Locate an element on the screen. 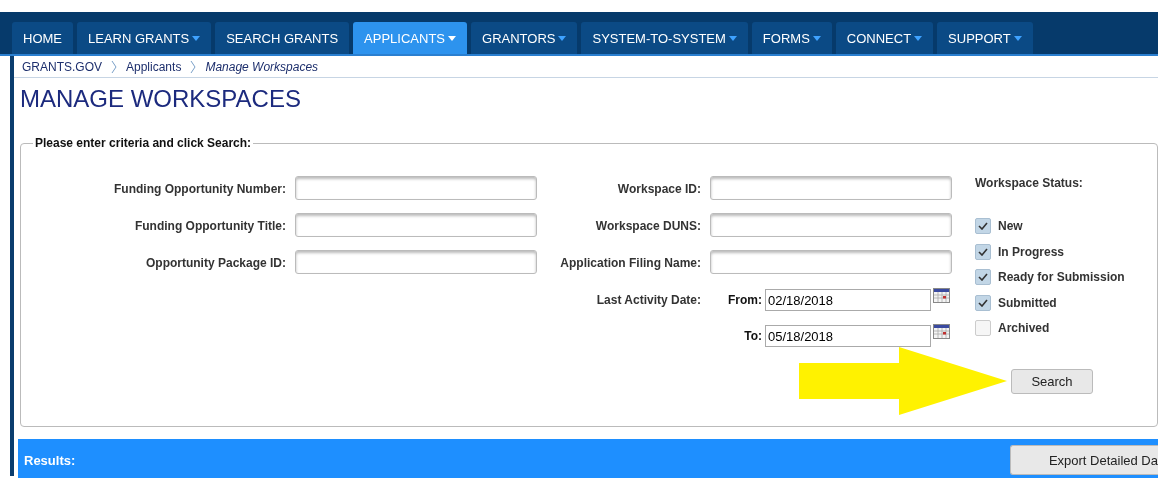 Image resolution: width=1158 pixels, height=478 pixels. field-label: Opportunity Package ID: is located at coordinates (215, 262).